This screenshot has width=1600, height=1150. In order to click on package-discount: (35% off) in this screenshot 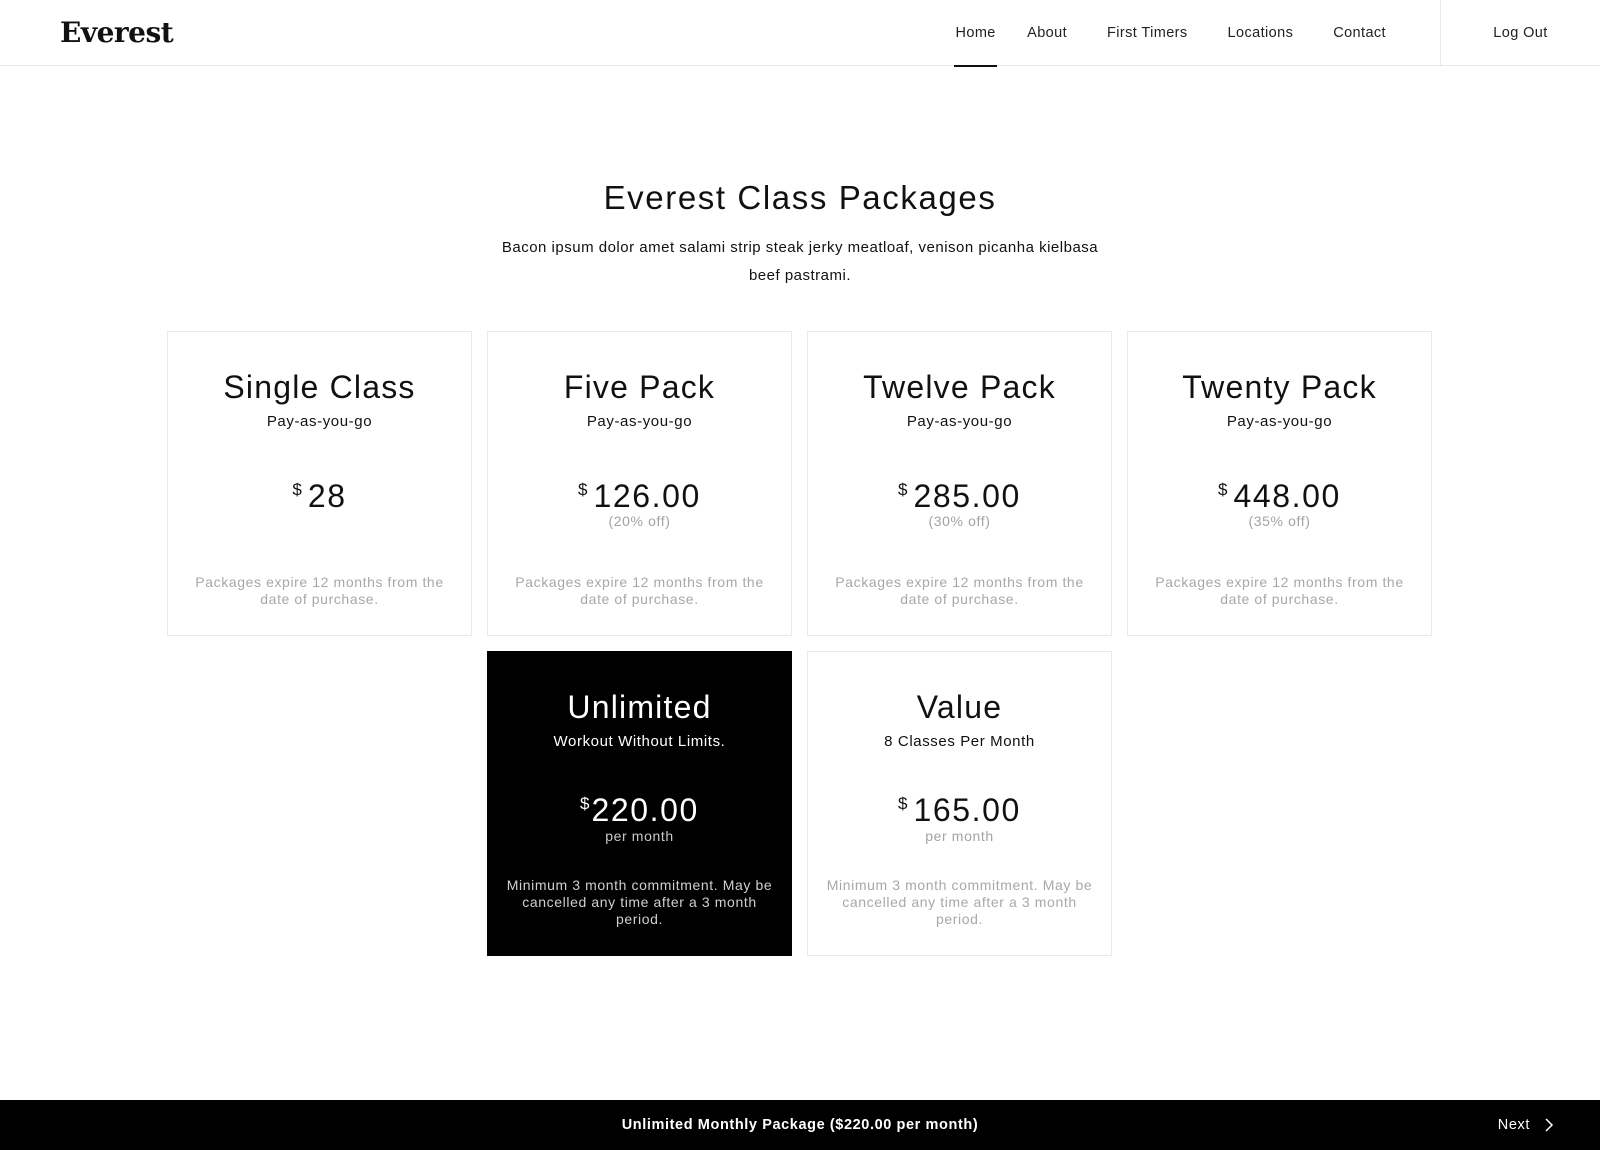, I will do `click(1279, 521)`.